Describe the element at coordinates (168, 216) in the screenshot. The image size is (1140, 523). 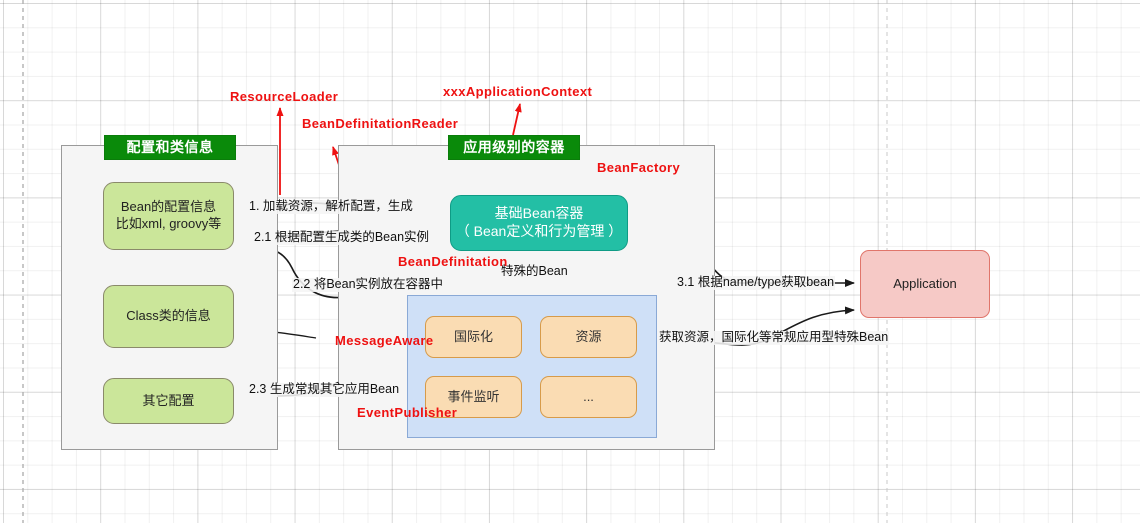
I see `bean-config-node: Bean的配置信息 比如xml, groovy等` at that location.